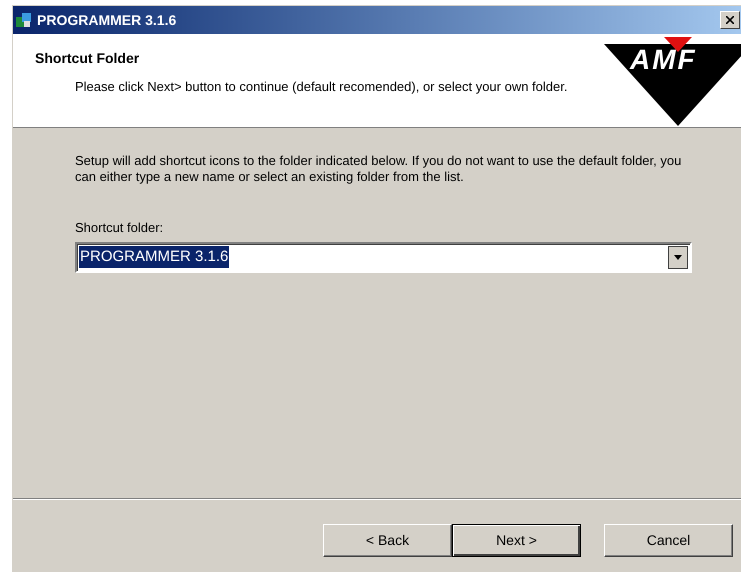 The width and height of the screenshot is (741, 572). I want to click on wizard-button: Next >, so click(516, 540).